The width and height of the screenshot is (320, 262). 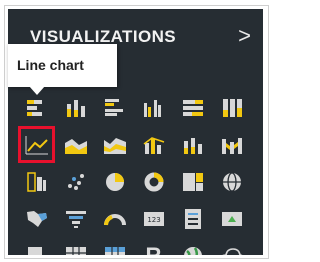 I want to click on tooltip: Line chart, so click(x=62, y=65).